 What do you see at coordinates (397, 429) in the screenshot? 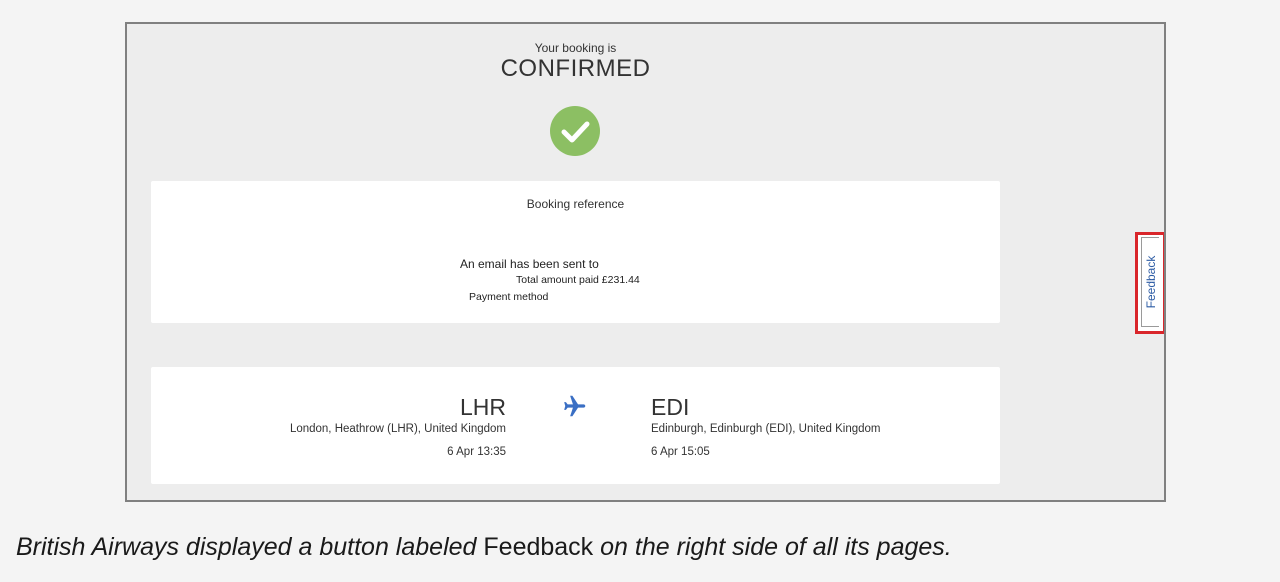
I see `origin-airport-name: London, Heathrow (LHR), United Kingdom` at bounding box center [397, 429].